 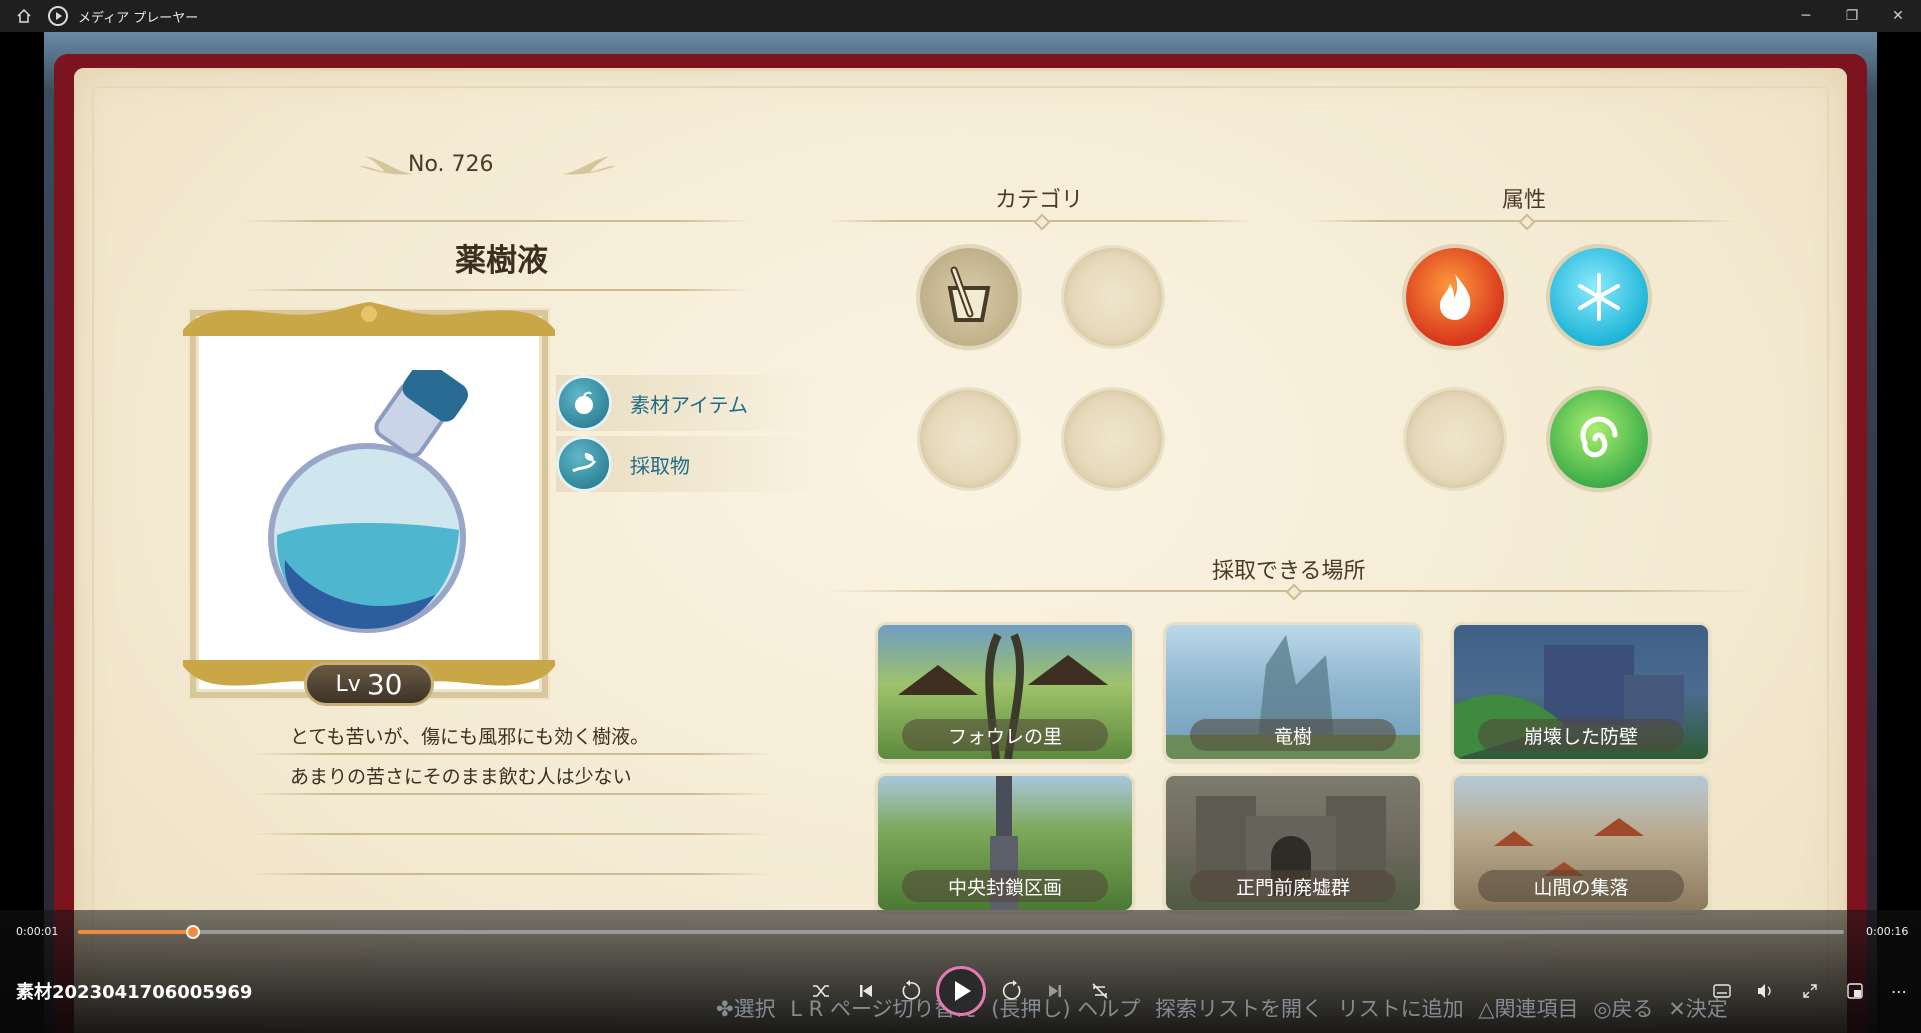 I want to click on ice-icon, so click(x=1599, y=297).